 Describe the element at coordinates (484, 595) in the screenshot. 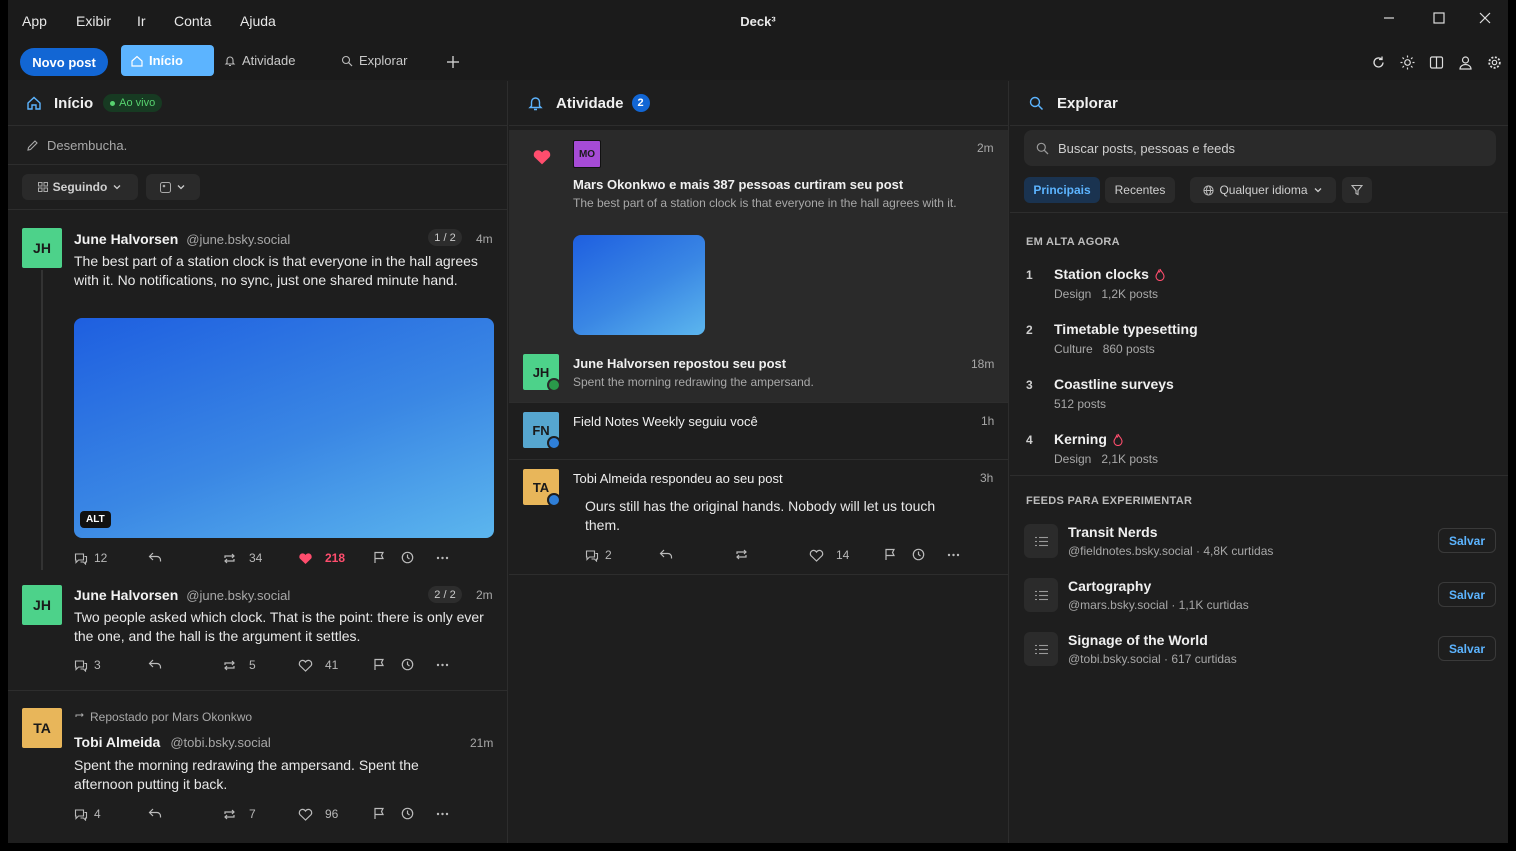

I see `post-time: 2m` at that location.